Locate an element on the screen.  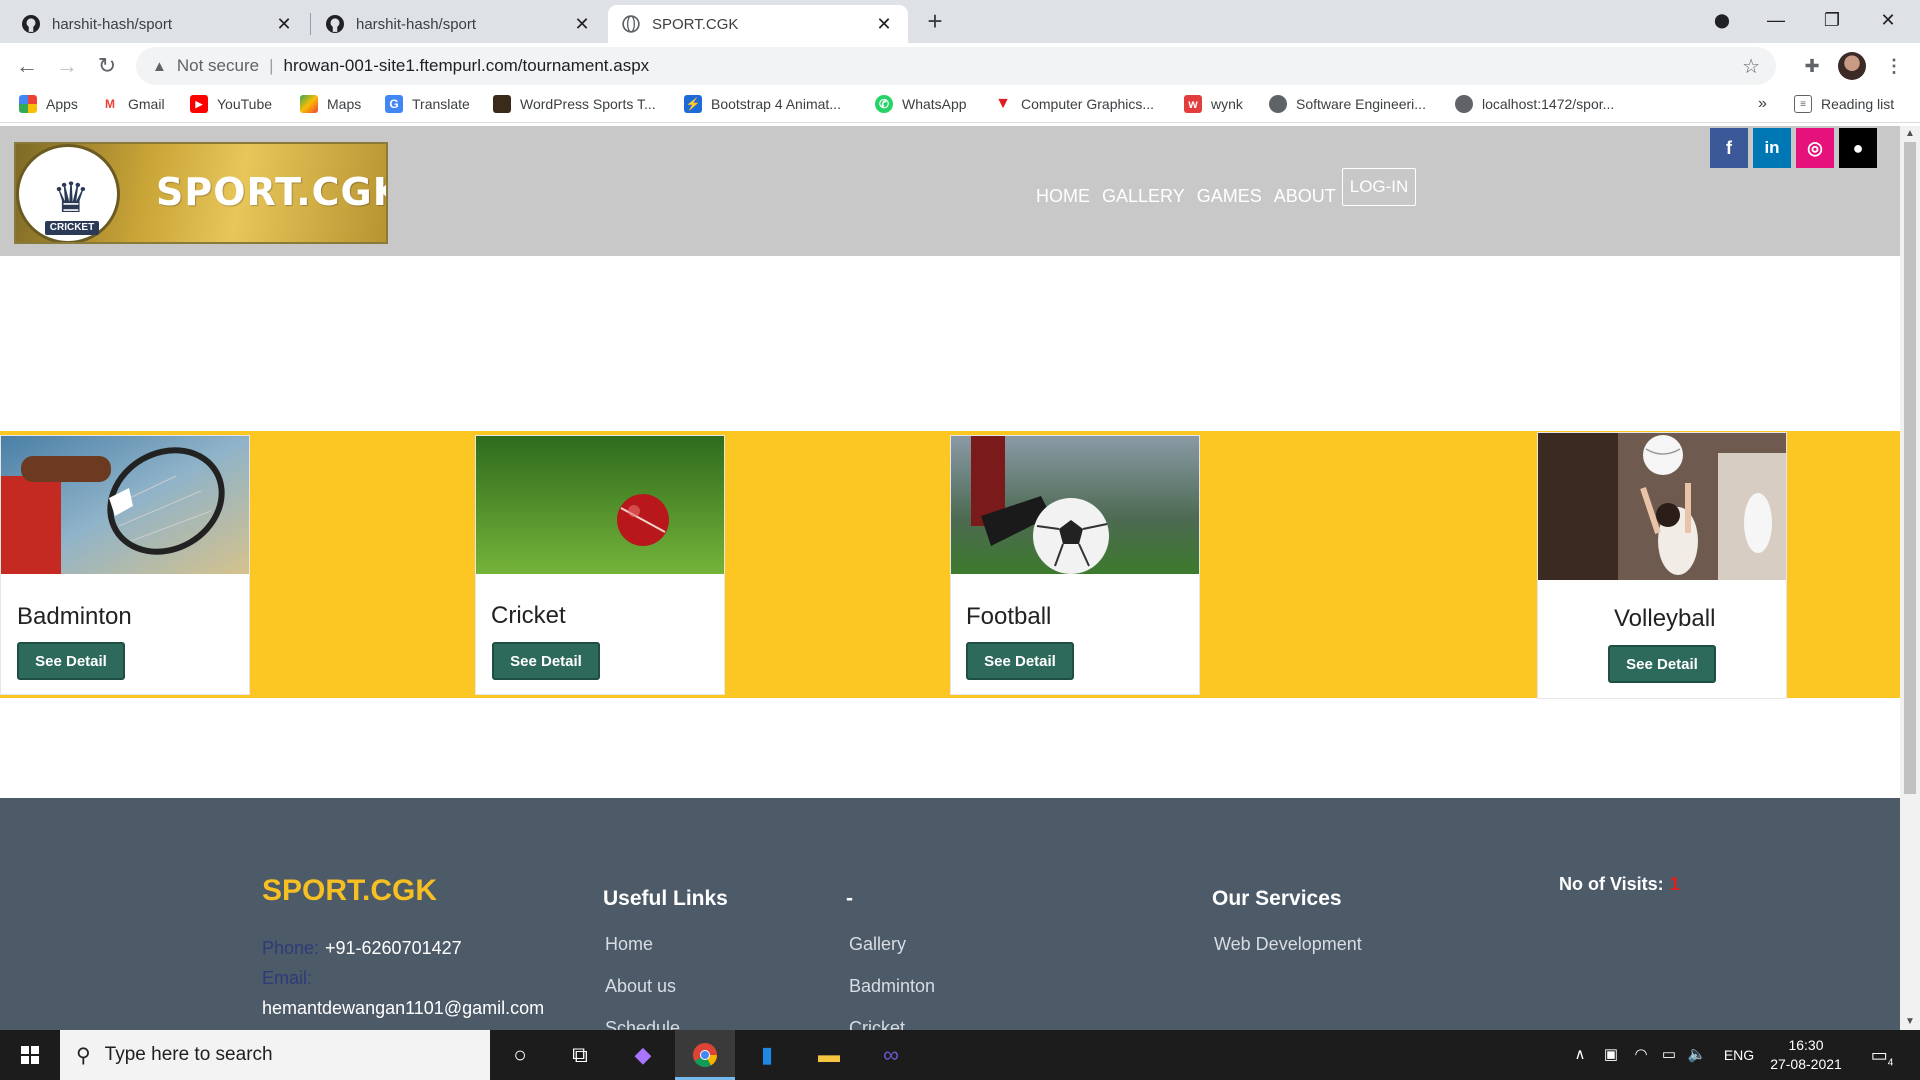
close-window-button: ✕ is located at coordinates (1888, 20).